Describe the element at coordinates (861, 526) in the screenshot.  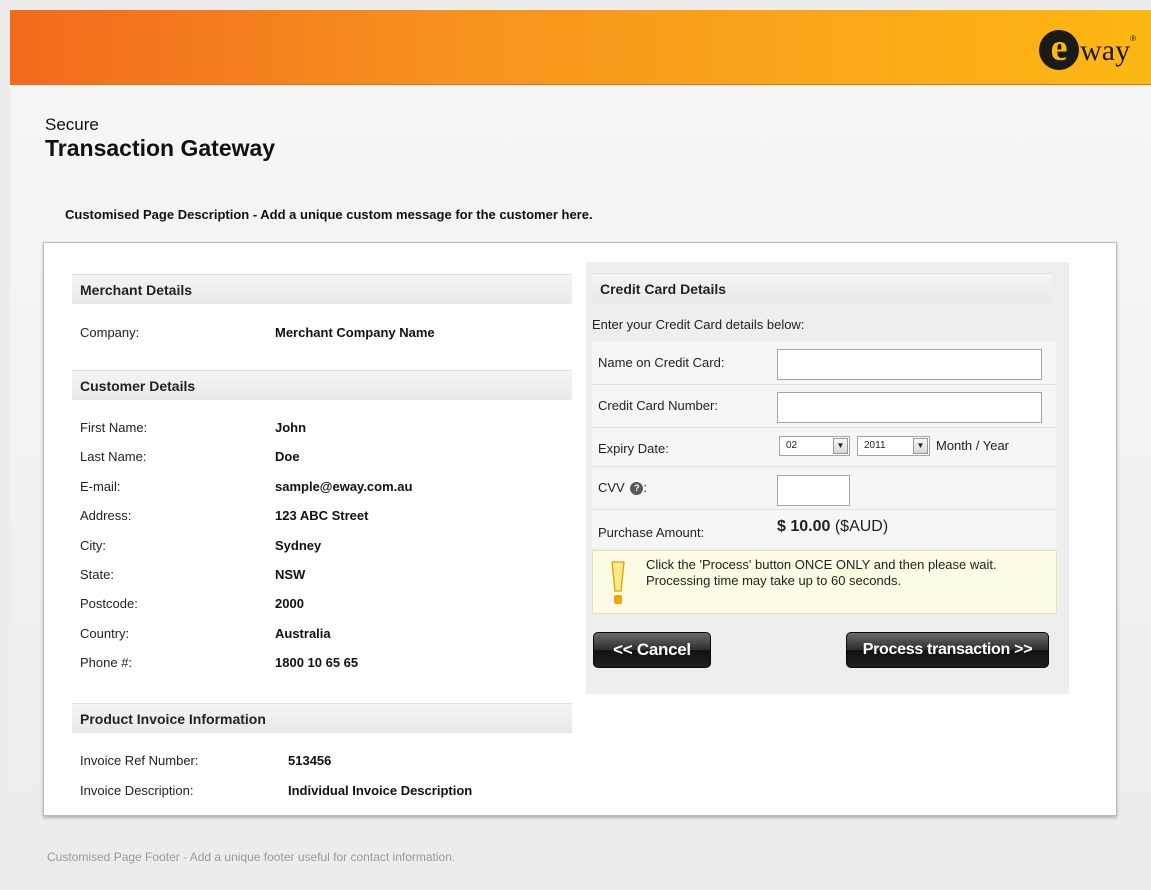
I see `amount-currency: ($AUD)` at that location.